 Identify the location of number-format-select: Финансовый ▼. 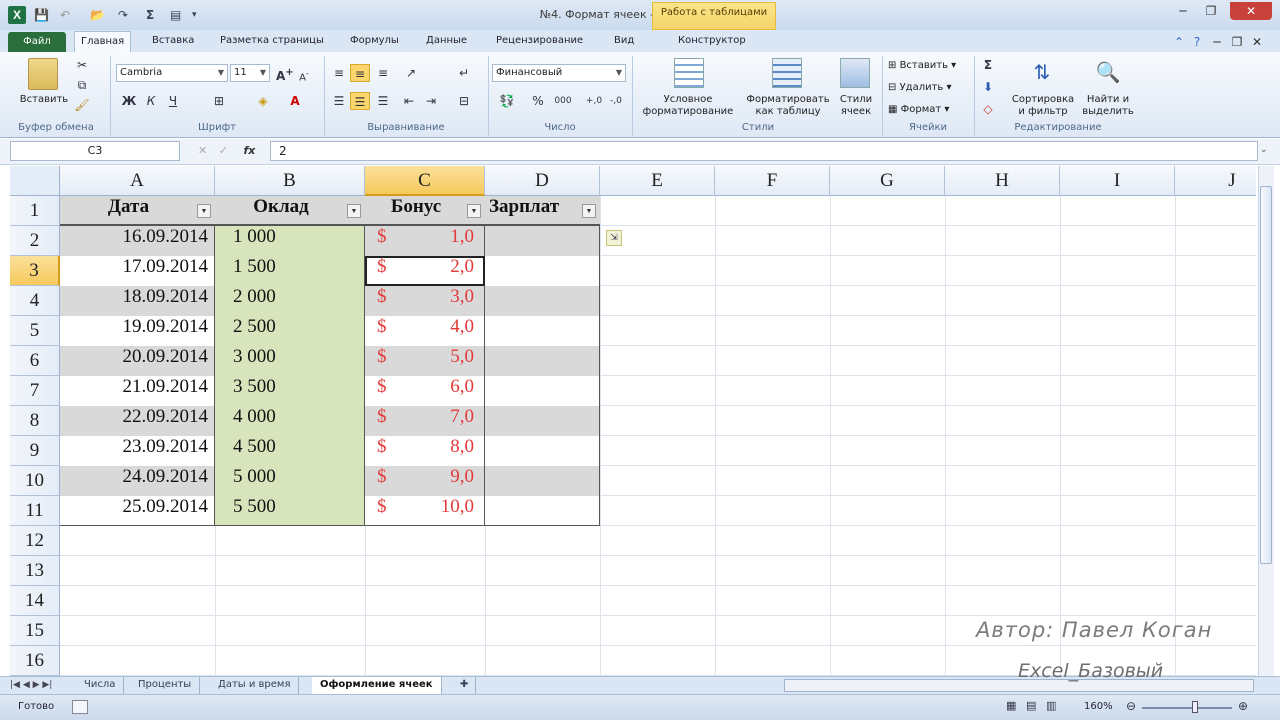
(559, 73).